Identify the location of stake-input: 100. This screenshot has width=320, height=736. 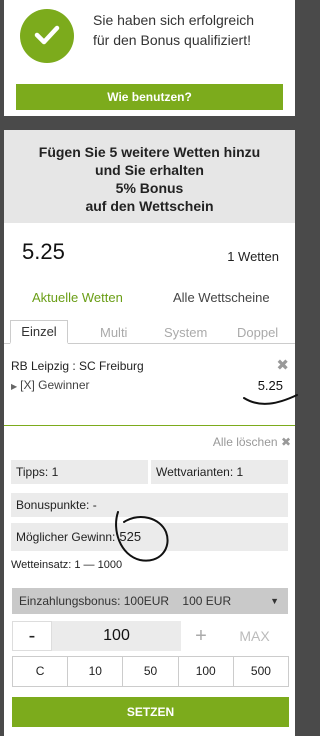
(116, 636).